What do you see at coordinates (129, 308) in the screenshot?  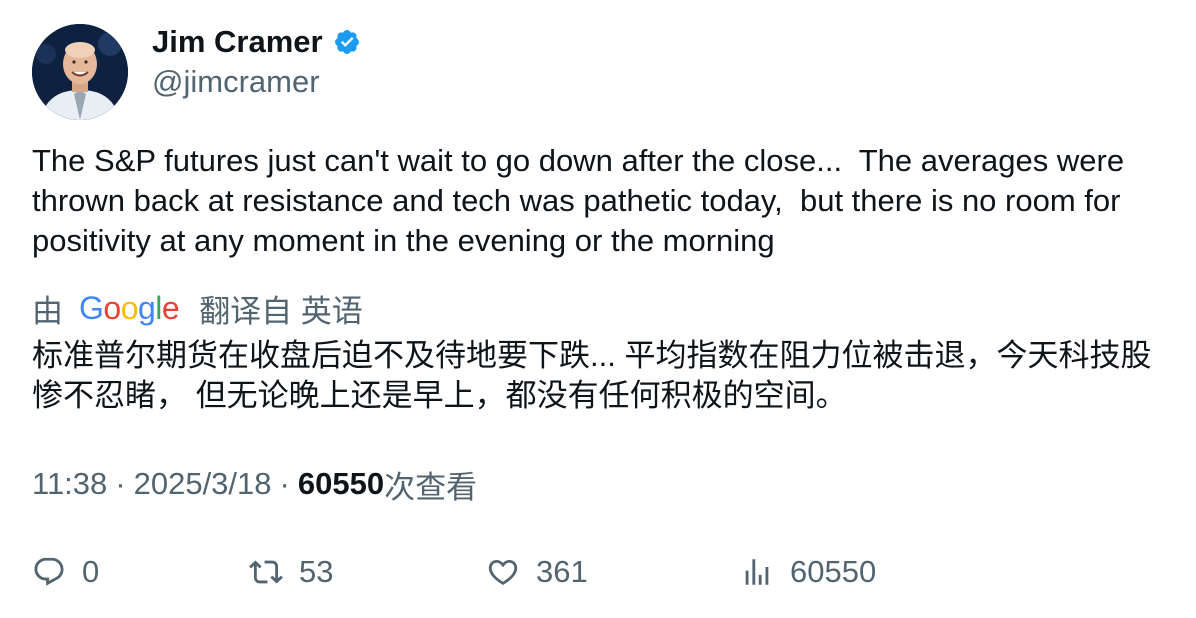 I see `google-logo: Google` at bounding box center [129, 308].